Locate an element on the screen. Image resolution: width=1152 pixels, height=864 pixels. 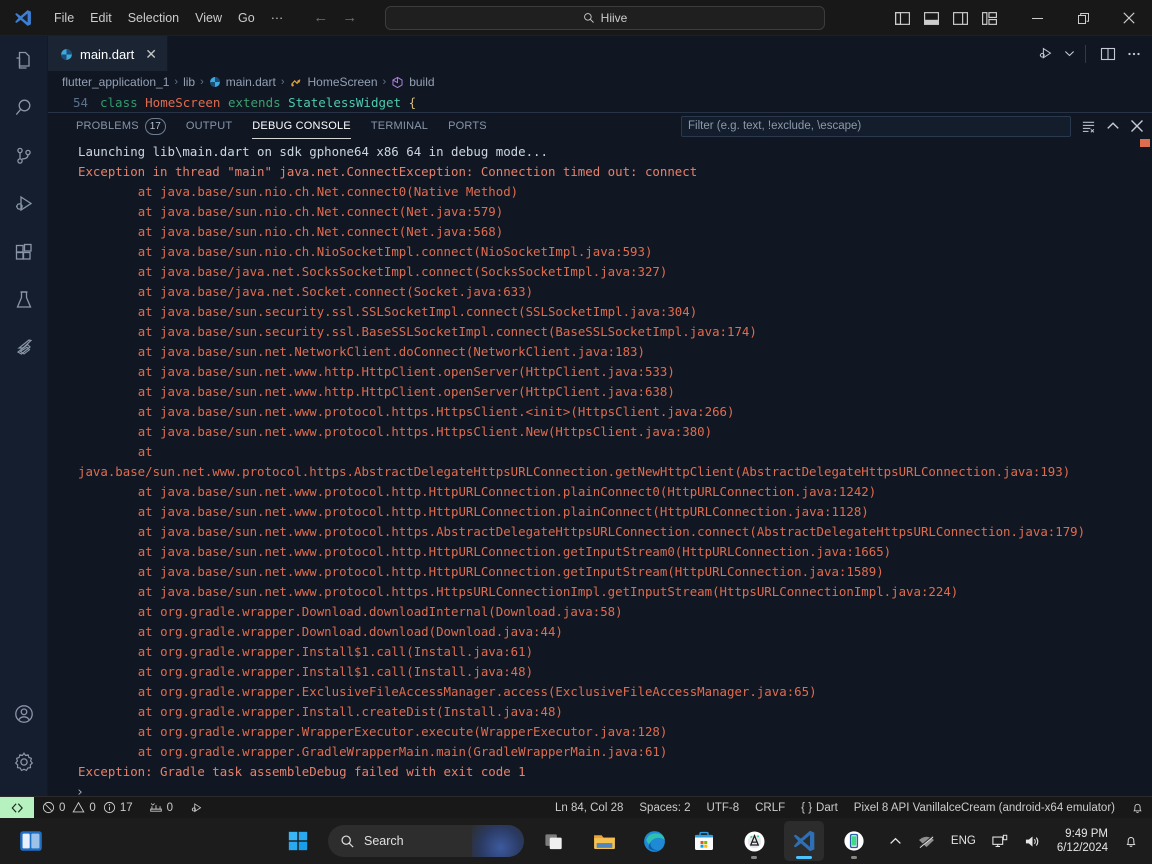
chevron-down-icon is located at coordinates (1069, 53).